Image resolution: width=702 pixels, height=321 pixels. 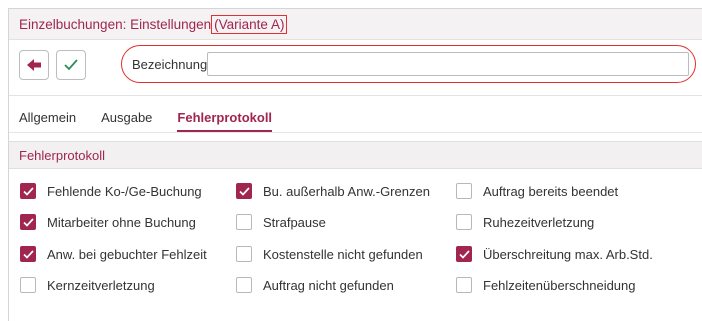 I want to click on option-checkbox-row: Kernzeitverletzung, so click(x=87, y=285).